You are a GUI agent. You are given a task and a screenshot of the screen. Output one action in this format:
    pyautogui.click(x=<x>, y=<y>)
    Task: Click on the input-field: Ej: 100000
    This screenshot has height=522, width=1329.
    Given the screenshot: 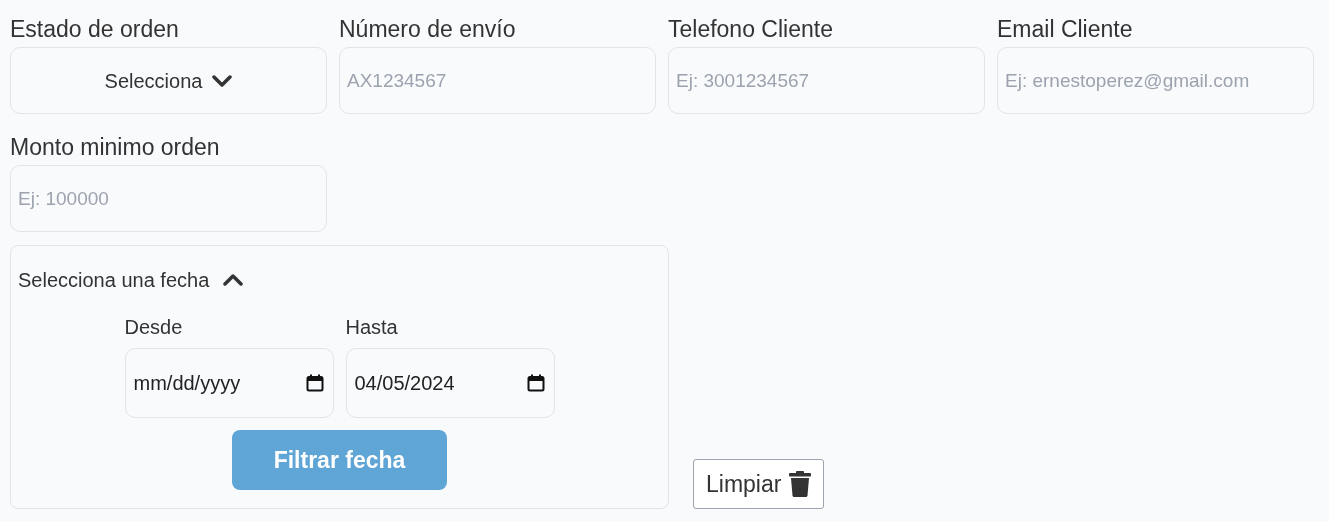 What is the action you would take?
    pyautogui.click(x=168, y=198)
    